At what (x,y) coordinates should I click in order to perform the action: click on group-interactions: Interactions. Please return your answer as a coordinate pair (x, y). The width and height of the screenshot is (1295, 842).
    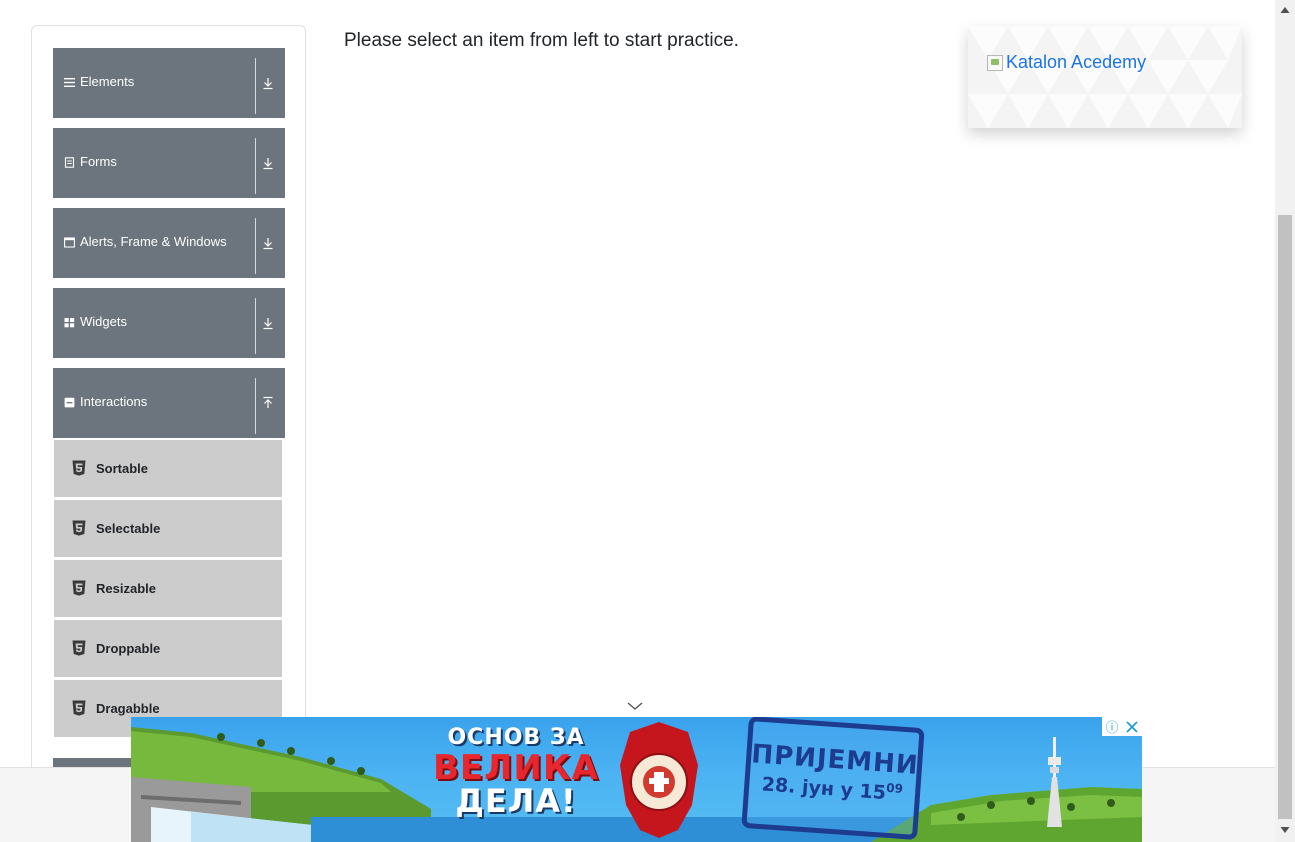
    Looking at the image, I should click on (169, 403).